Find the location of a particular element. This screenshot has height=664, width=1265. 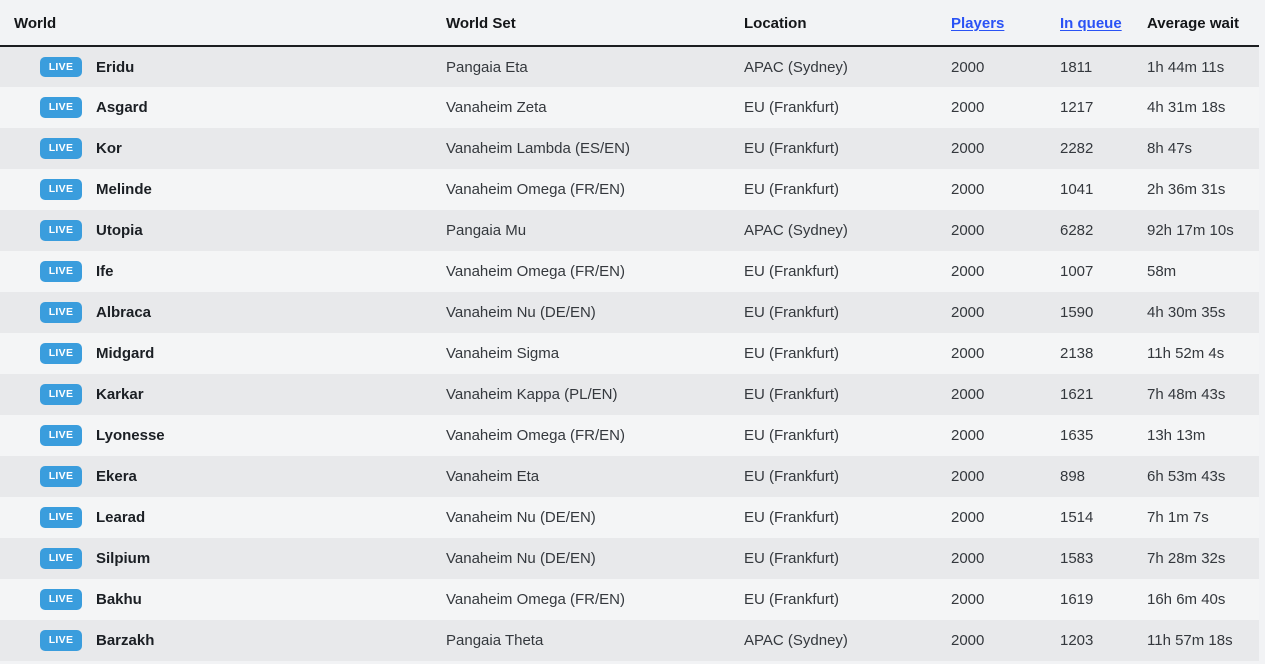

cell-world-set: Vanaheim Sigma is located at coordinates (595, 353).